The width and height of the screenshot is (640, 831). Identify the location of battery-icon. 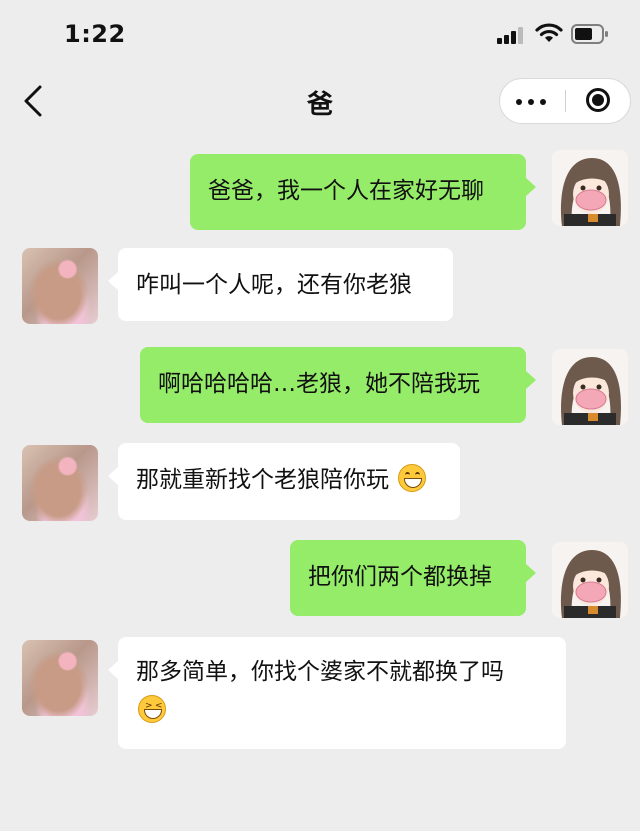
(590, 34).